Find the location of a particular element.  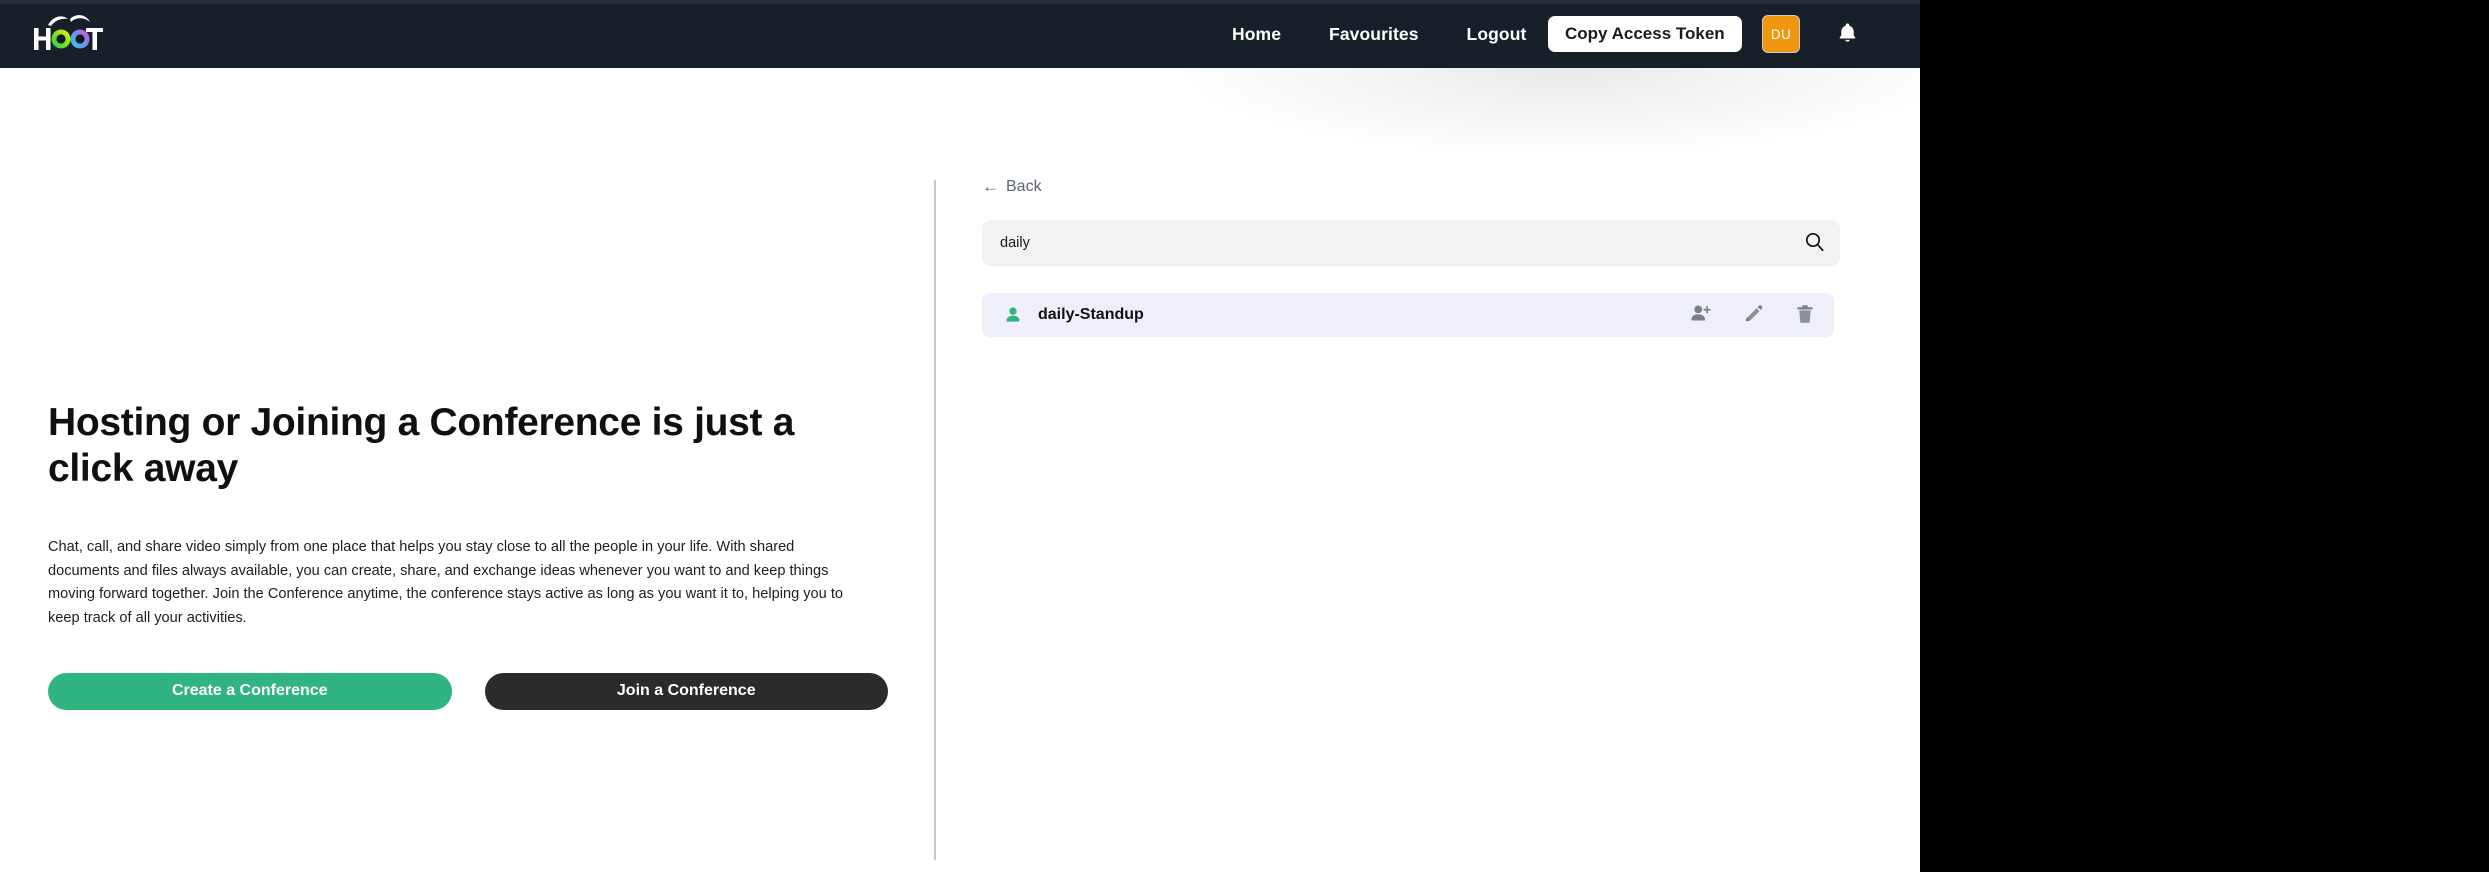

edit-conference-button is located at coordinates (1753, 315).